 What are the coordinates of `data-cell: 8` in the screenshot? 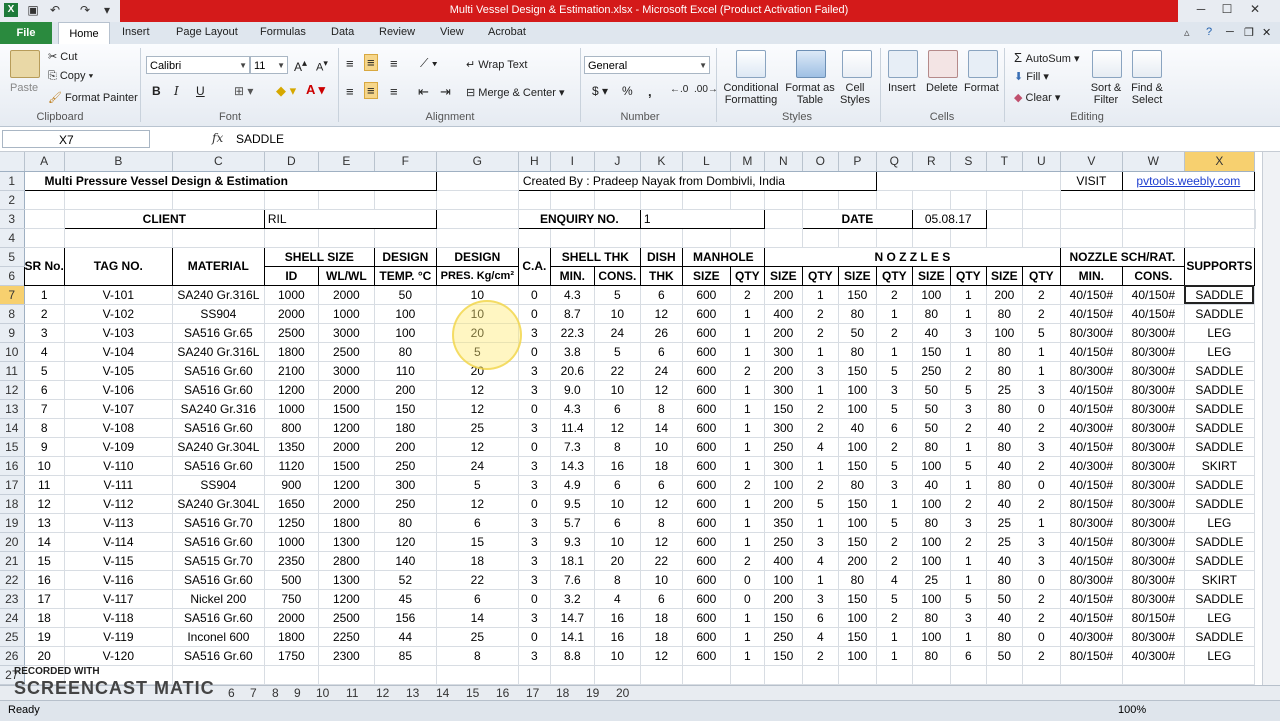 It's located at (661, 523).